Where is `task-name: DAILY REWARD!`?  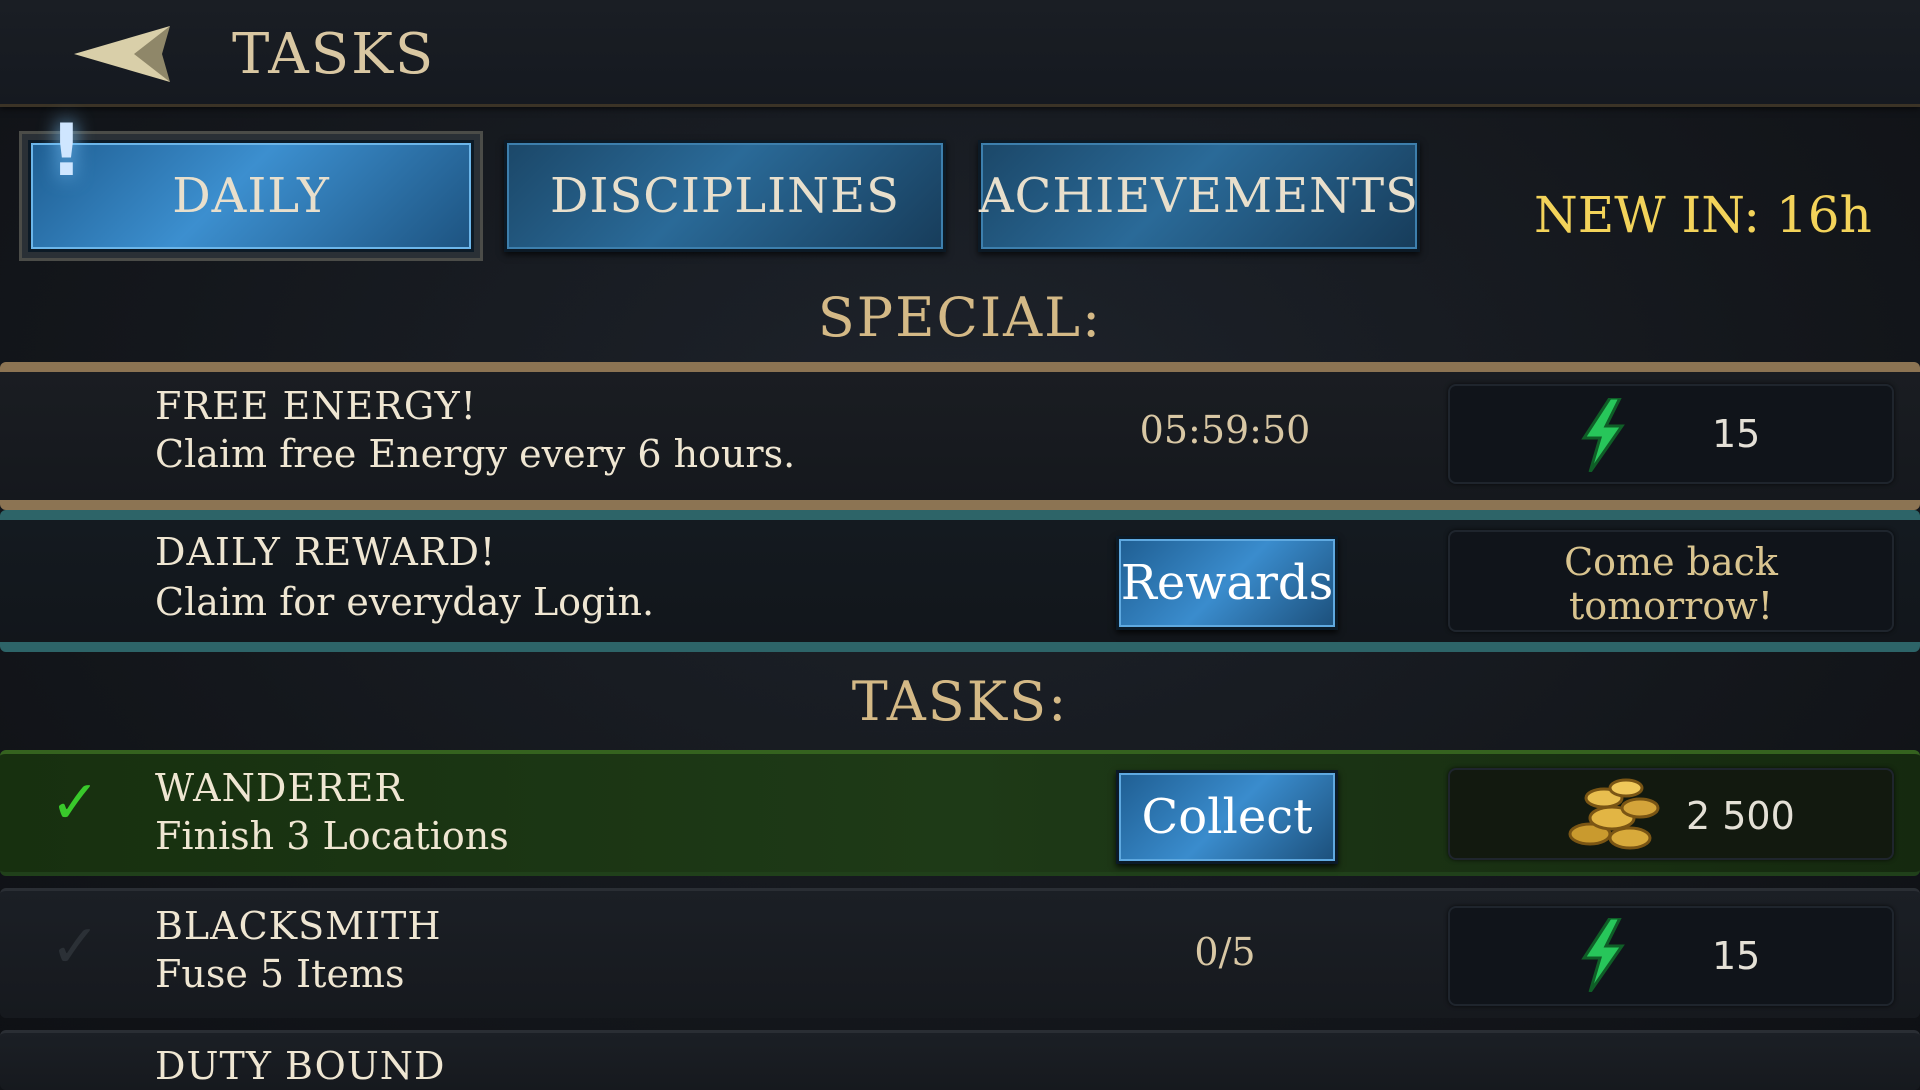 task-name: DAILY REWARD! is located at coordinates (326, 552).